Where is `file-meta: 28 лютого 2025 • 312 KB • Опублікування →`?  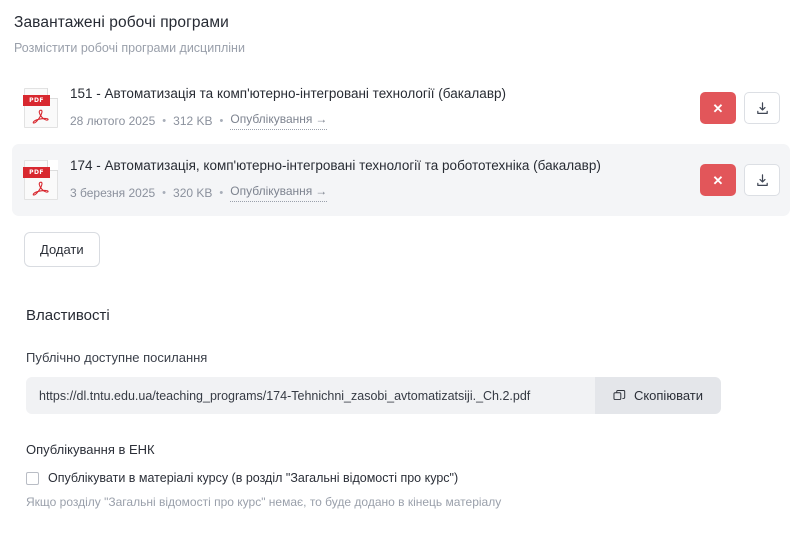
file-meta: 28 лютого 2025 • 312 KB • Опублікування → is located at coordinates (379, 121).